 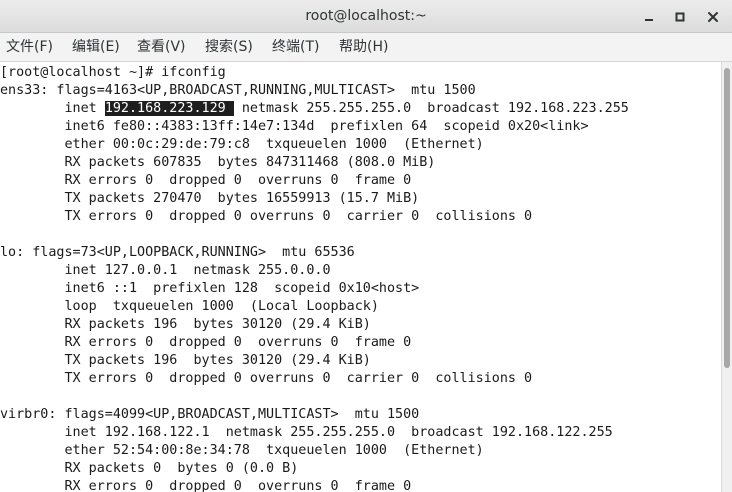 I want to click on menu-search: 搜索(S), so click(x=229, y=47).